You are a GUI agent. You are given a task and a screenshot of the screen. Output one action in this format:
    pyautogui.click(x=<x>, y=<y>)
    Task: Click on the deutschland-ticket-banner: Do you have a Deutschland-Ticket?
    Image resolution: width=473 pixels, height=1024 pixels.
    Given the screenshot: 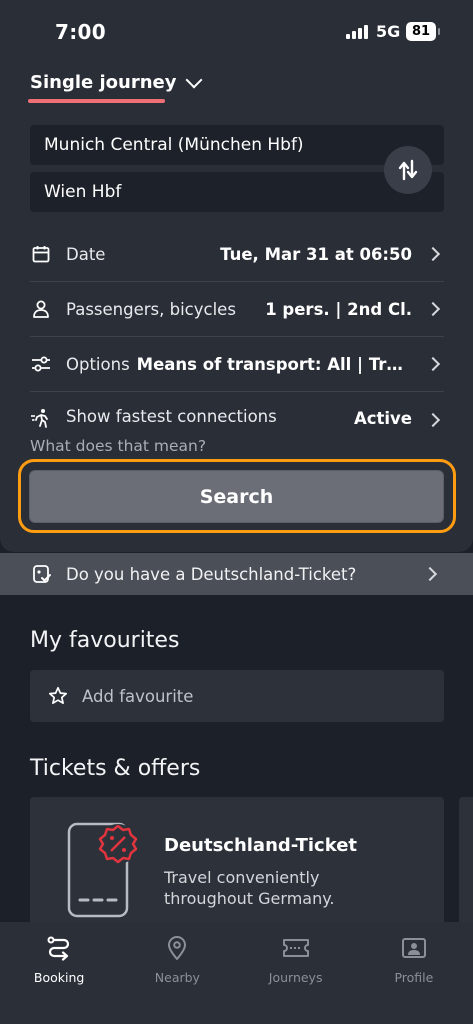 What is the action you would take?
    pyautogui.click(x=236, y=574)
    